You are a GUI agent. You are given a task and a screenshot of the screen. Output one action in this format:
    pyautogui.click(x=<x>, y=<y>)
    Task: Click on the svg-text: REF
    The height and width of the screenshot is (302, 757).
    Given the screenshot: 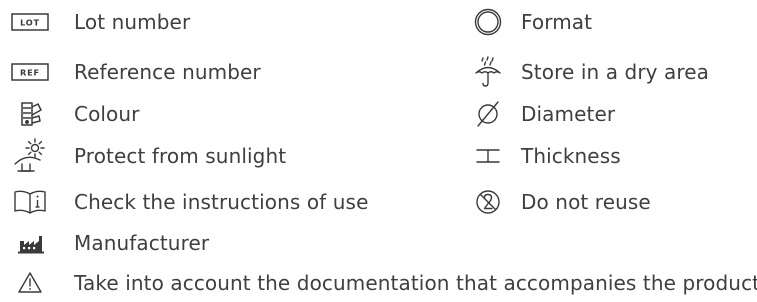 What is the action you would take?
    pyautogui.click(x=30, y=73)
    